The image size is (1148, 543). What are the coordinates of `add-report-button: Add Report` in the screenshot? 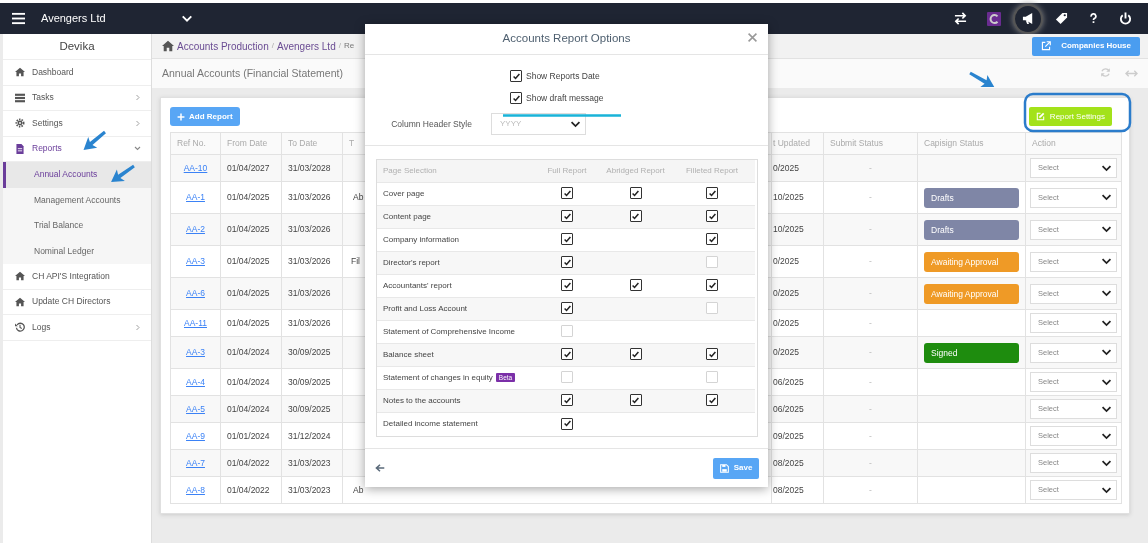 It's located at (205, 116).